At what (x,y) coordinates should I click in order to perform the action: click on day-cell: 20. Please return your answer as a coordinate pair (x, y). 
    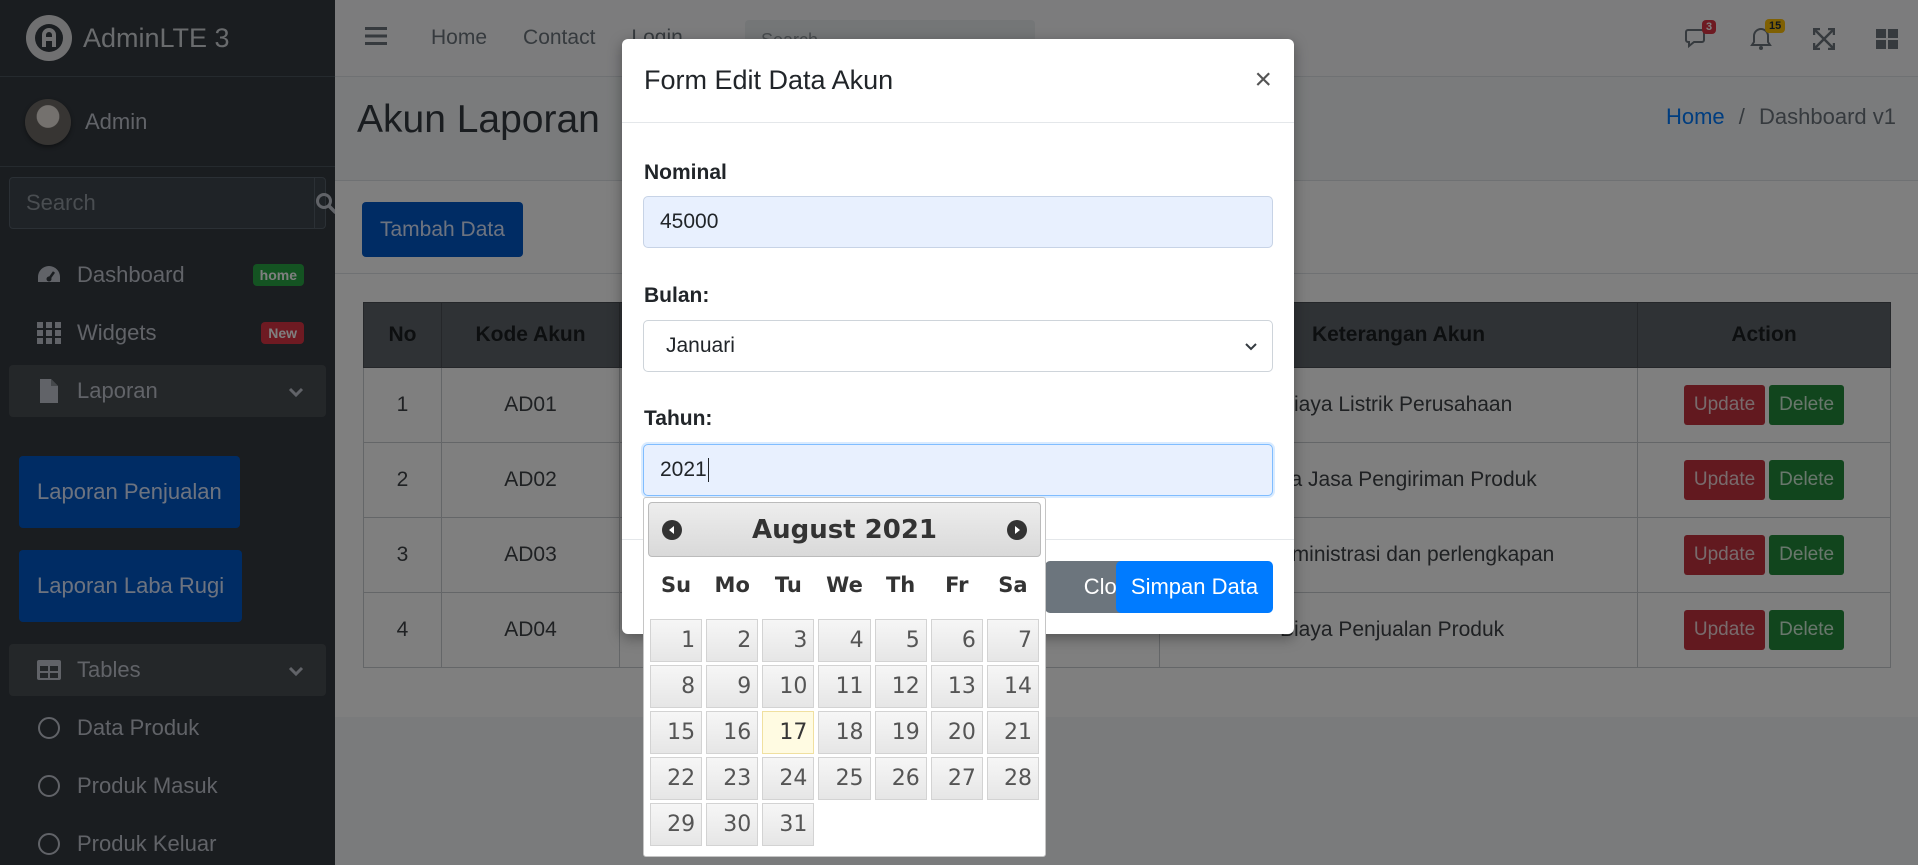
    Looking at the image, I should click on (956, 732).